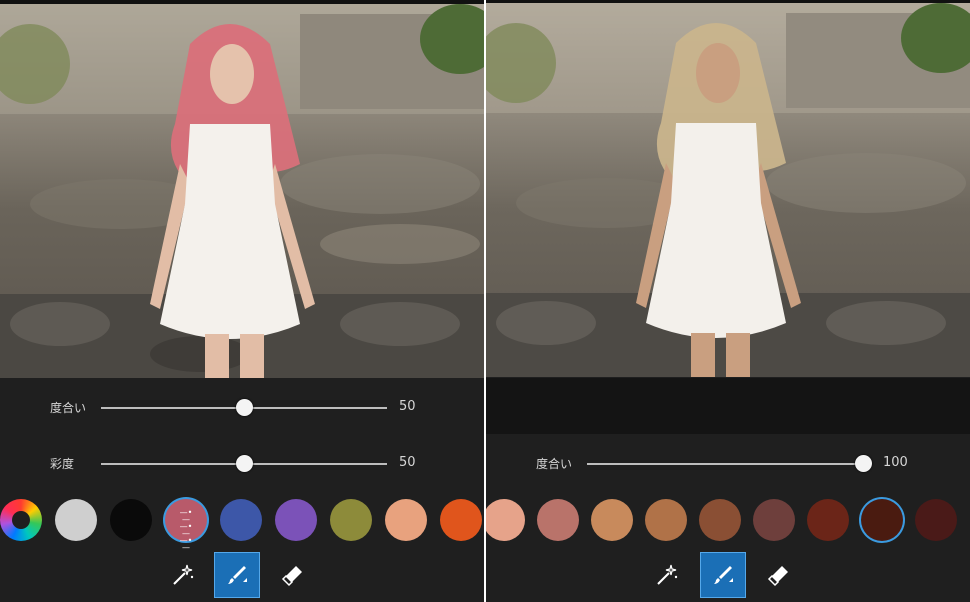 The width and height of the screenshot is (970, 602). I want to click on swatch-orange-hair, so click(461, 520).